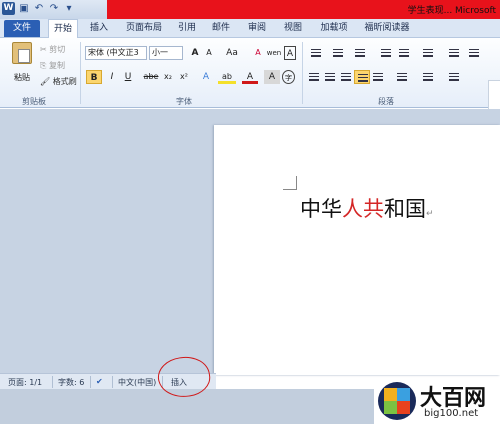  Describe the element at coordinates (451, 413) in the screenshot. I see `brand-url: big100.net` at that location.